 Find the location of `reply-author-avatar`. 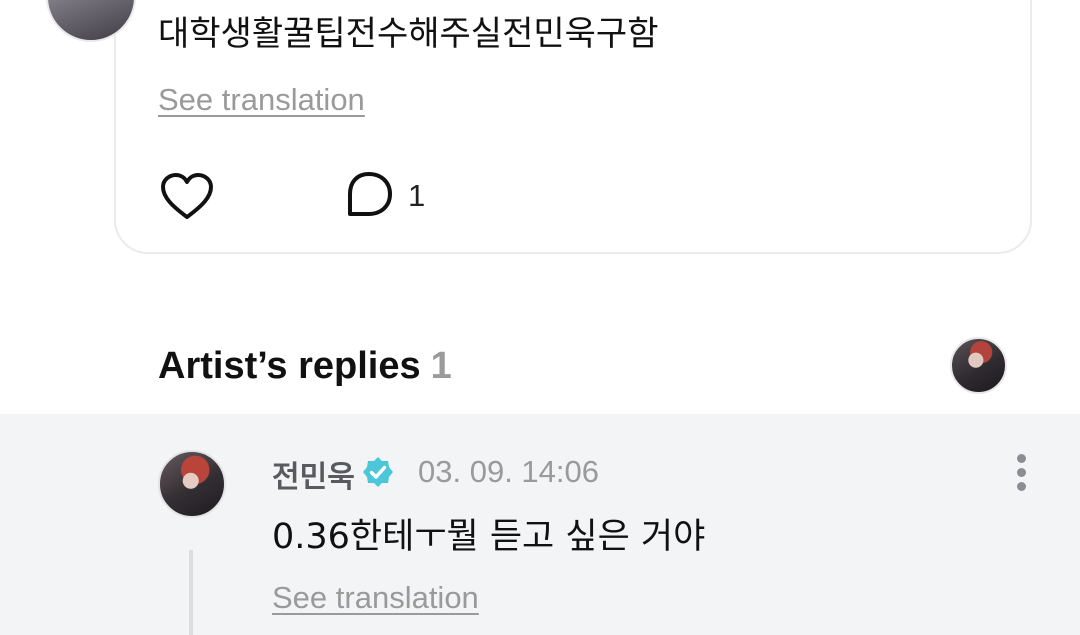

reply-author-avatar is located at coordinates (192, 484).